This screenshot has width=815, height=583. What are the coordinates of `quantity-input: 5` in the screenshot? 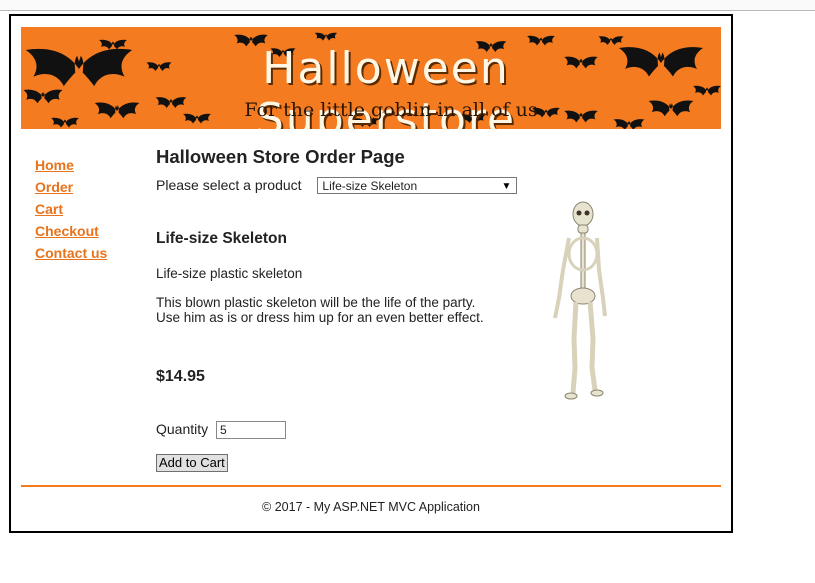 It's located at (251, 430).